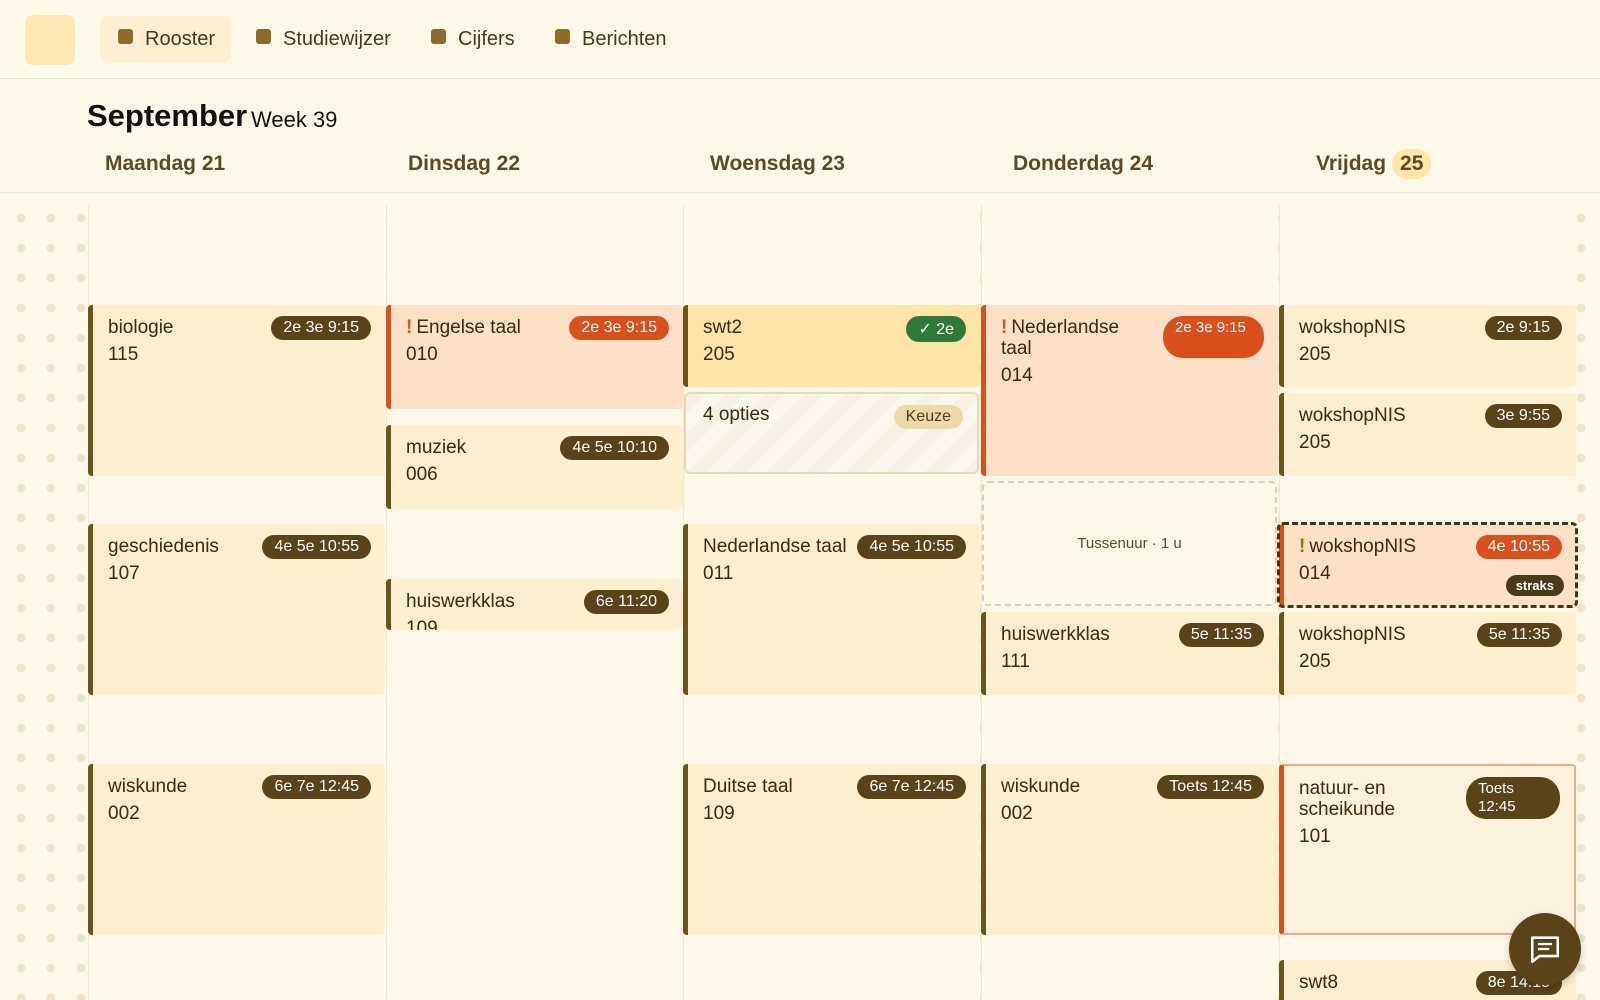  Describe the element at coordinates (1129, 390) in the screenshot. I see `lesson-card-alert: ! Nederlandse taal 014 2e 3e 9:15` at that location.